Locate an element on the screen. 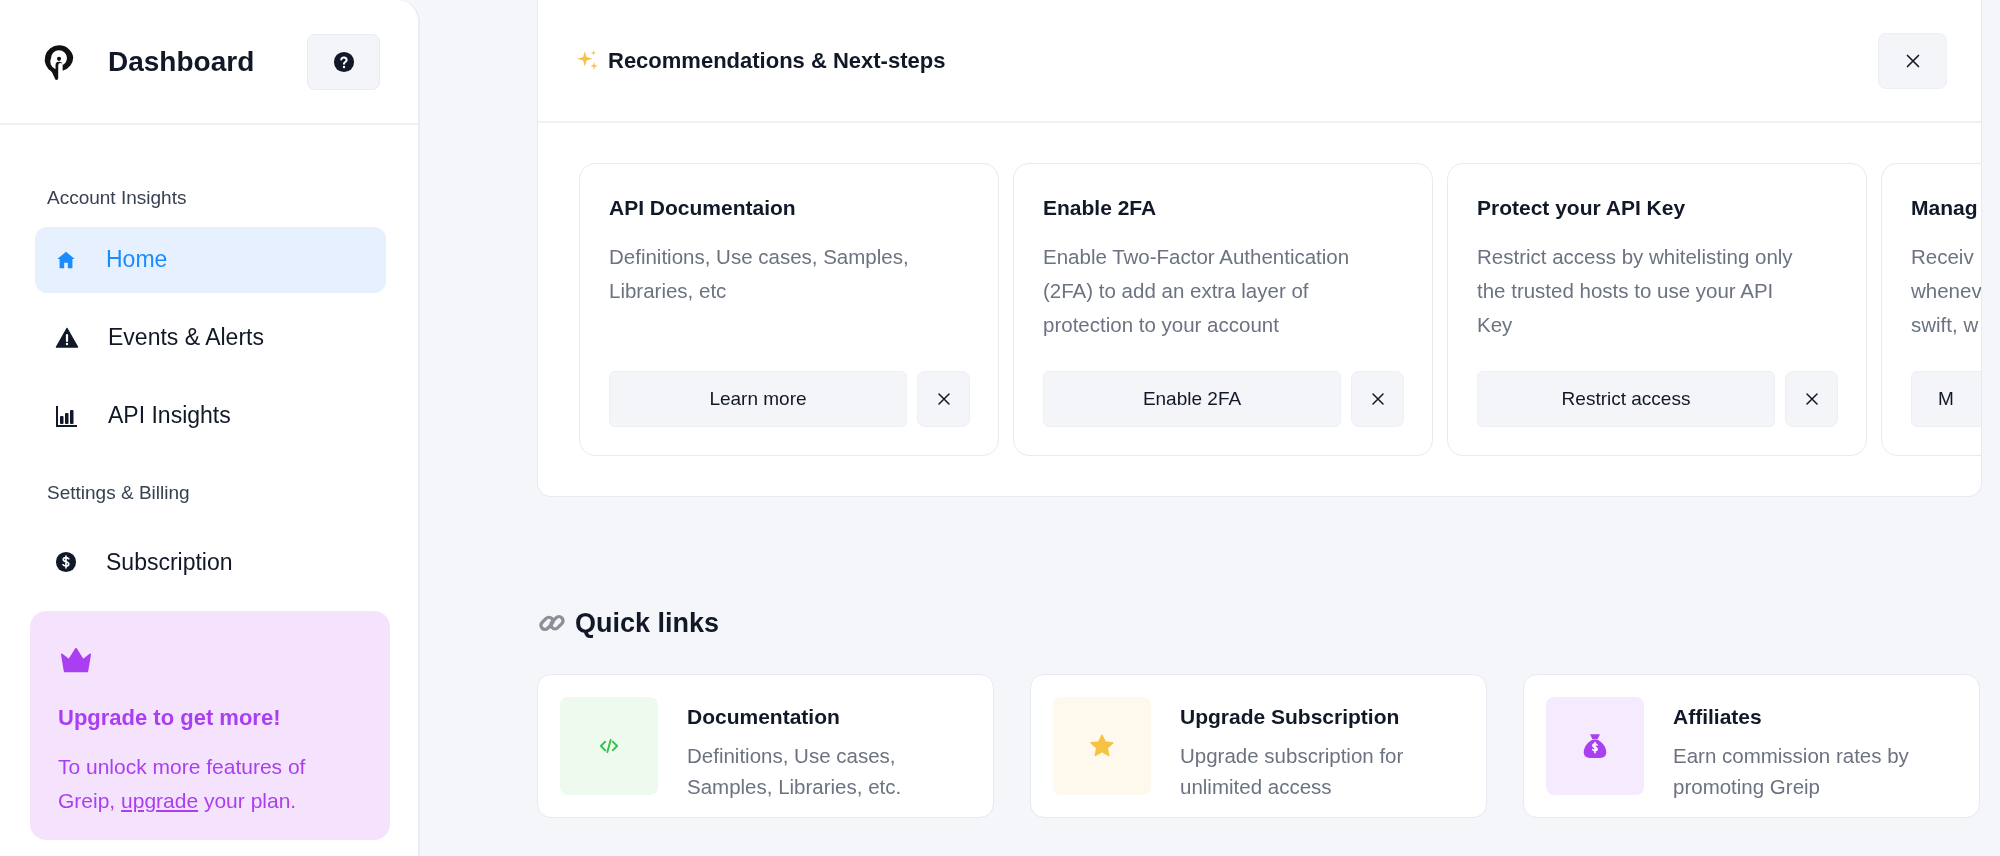 This screenshot has width=2000, height=856. card-title: Manag is located at coordinates (1945, 208).